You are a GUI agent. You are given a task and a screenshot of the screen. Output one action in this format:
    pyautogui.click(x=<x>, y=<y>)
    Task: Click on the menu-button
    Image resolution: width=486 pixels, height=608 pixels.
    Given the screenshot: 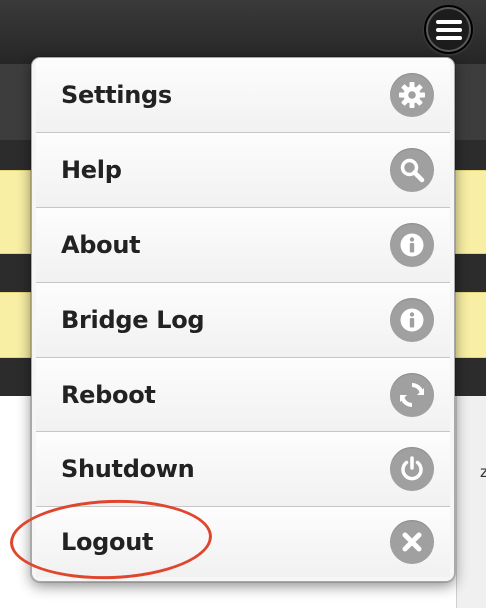 What is the action you would take?
    pyautogui.click(x=448, y=29)
    